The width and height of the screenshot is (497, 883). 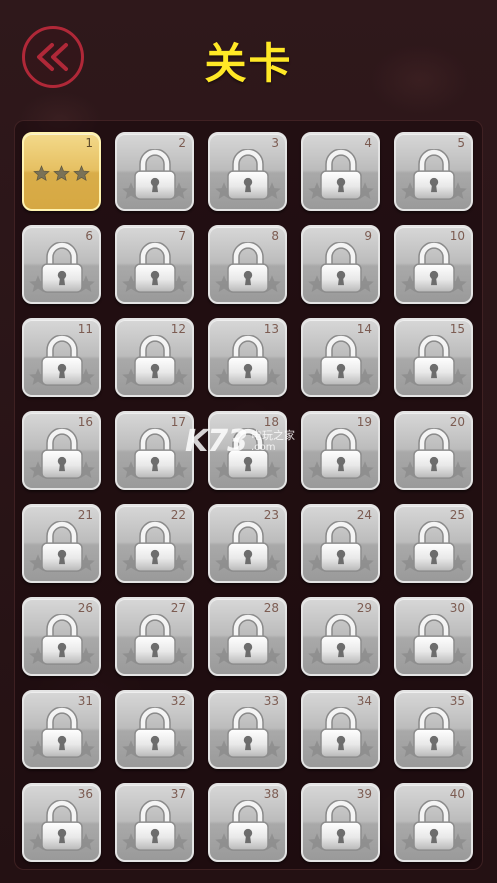 I want to click on level-tile: 18, so click(x=247, y=450).